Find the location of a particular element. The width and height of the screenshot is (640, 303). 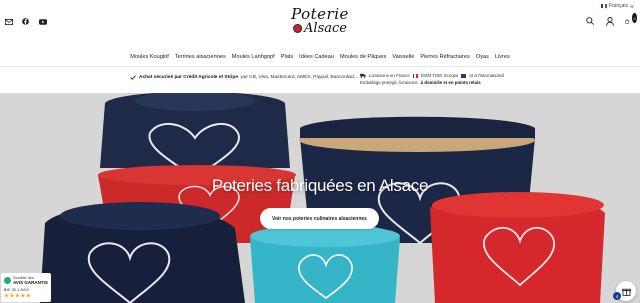

social-links is located at coordinates (25, 21).